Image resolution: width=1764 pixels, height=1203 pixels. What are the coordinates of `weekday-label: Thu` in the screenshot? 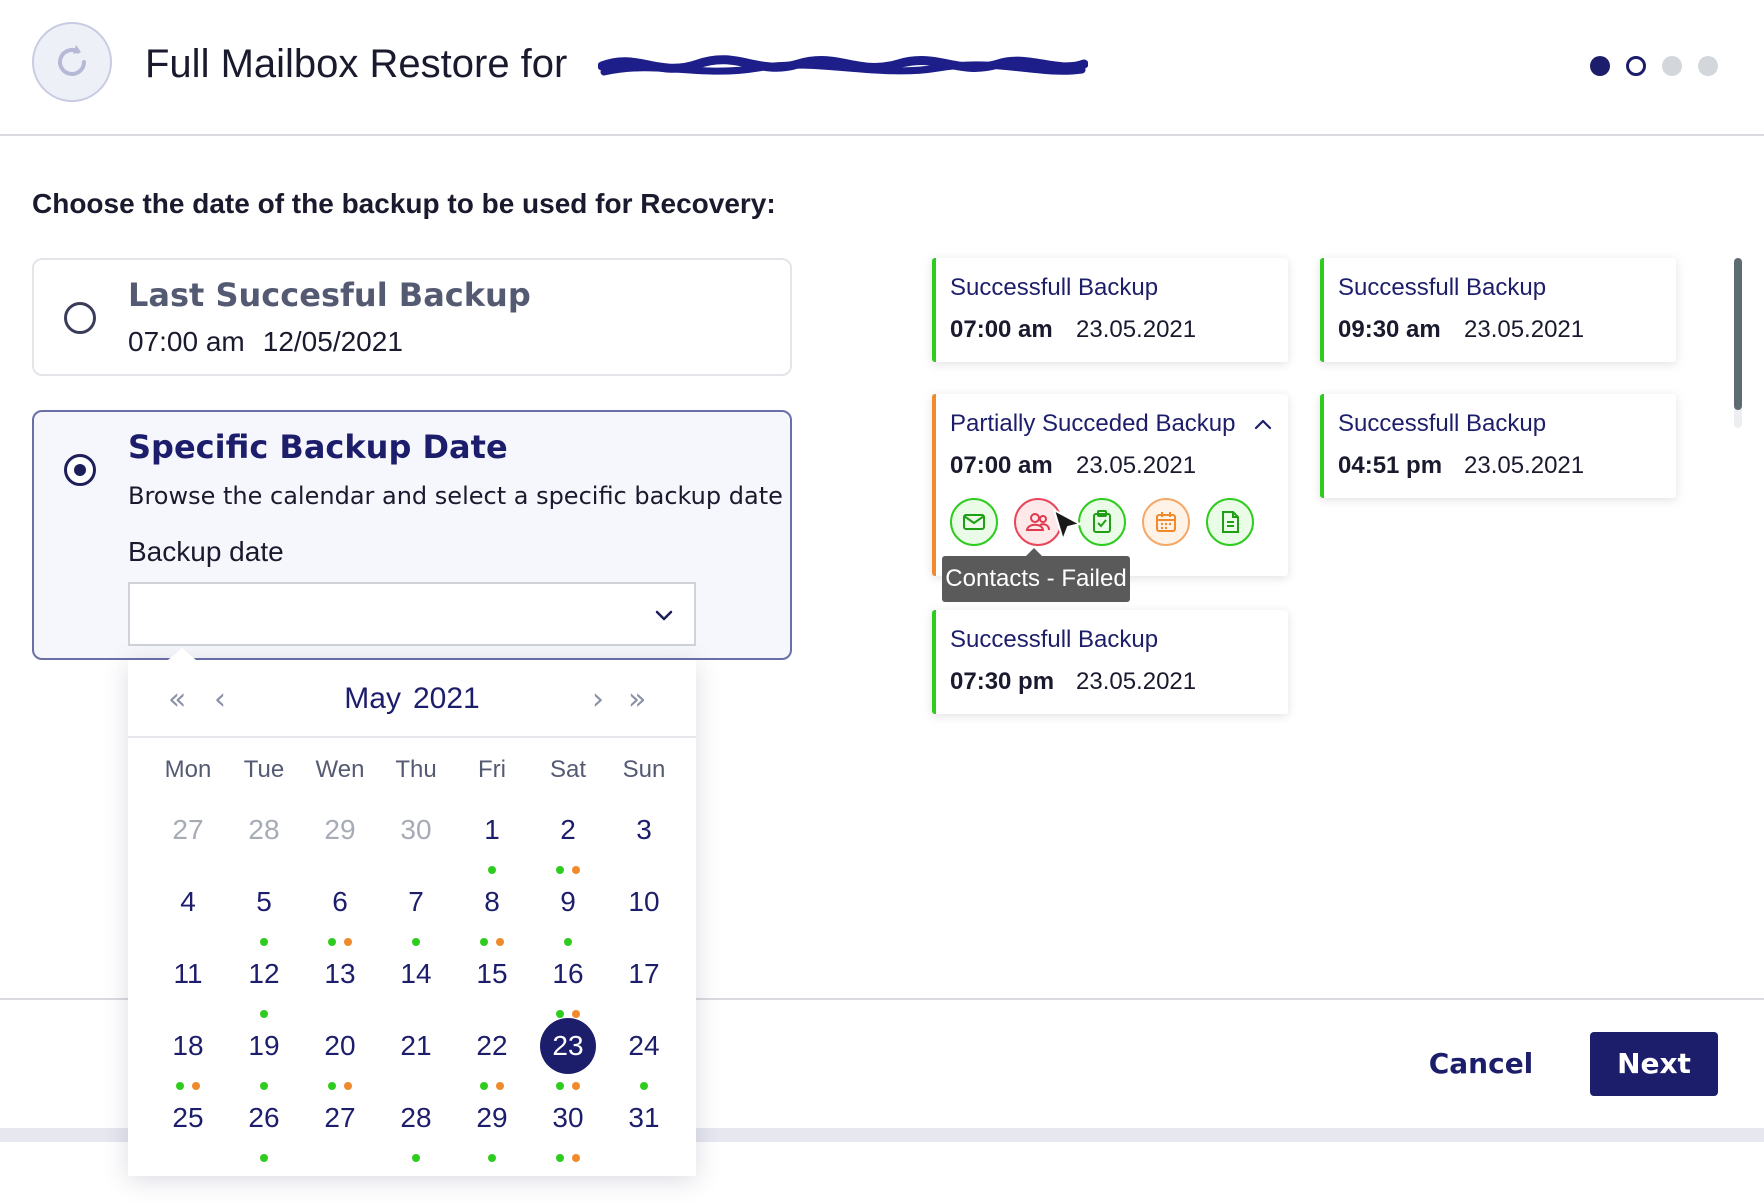 It's located at (416, 769).